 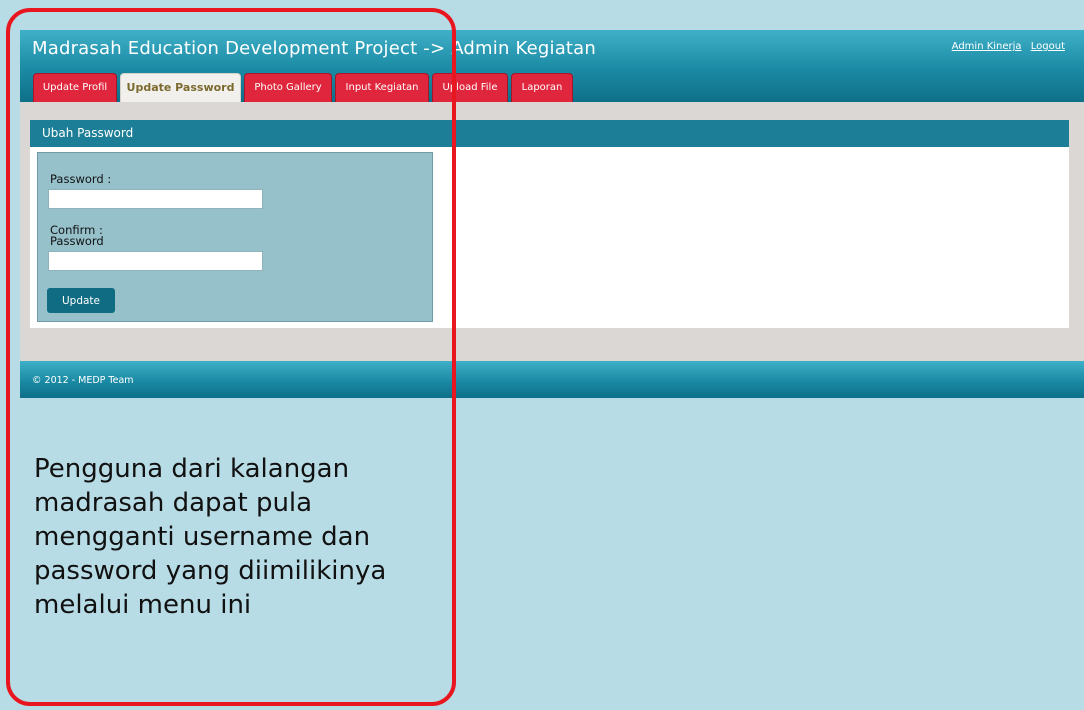 I want to click on tab-upload-file: Upload File, so click(x=470, y=87).